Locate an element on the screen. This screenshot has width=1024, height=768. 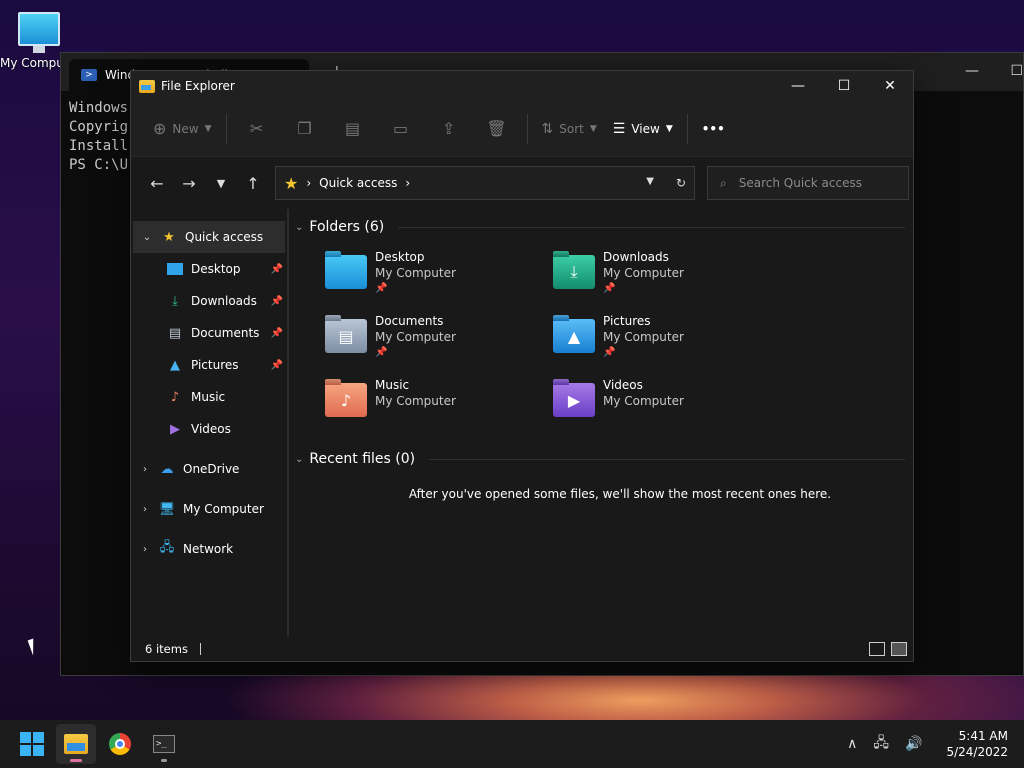
arrow-up-icon: ↑ is located at coordinates (253, 183).